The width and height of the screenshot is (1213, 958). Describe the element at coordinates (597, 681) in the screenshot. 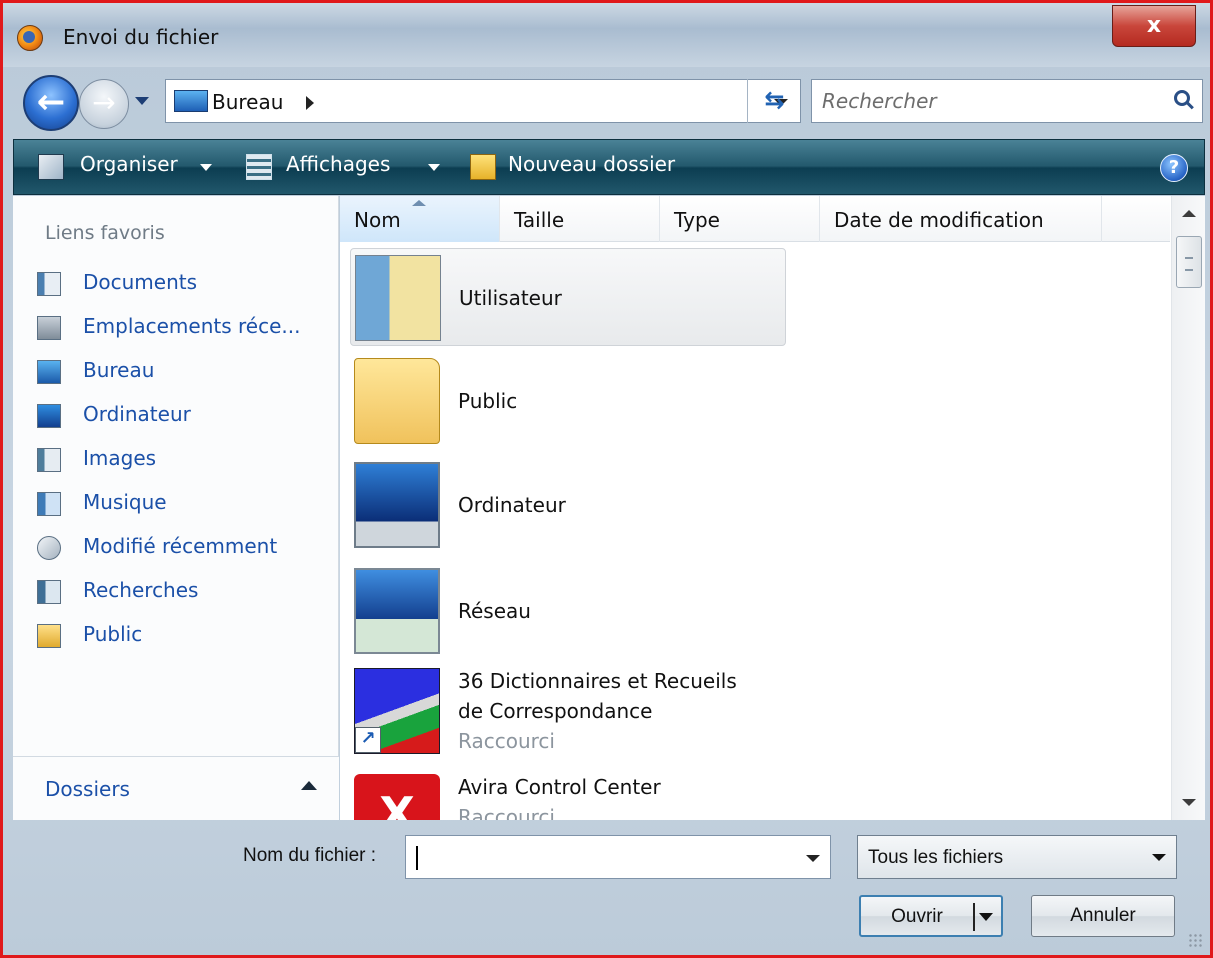

I see `file-name-line1: 36 Dictionnaires et Recueils` at that location.